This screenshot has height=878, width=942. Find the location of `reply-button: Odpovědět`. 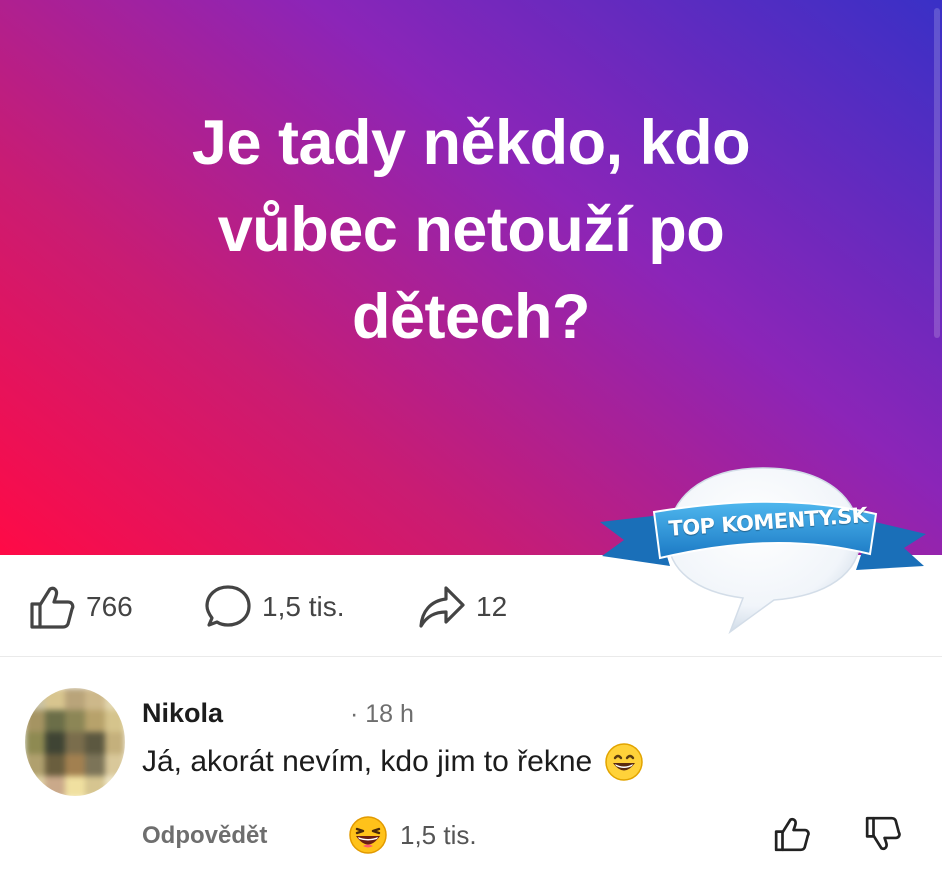

reply-button: Odpovědět is located at coordinates (204, 836).